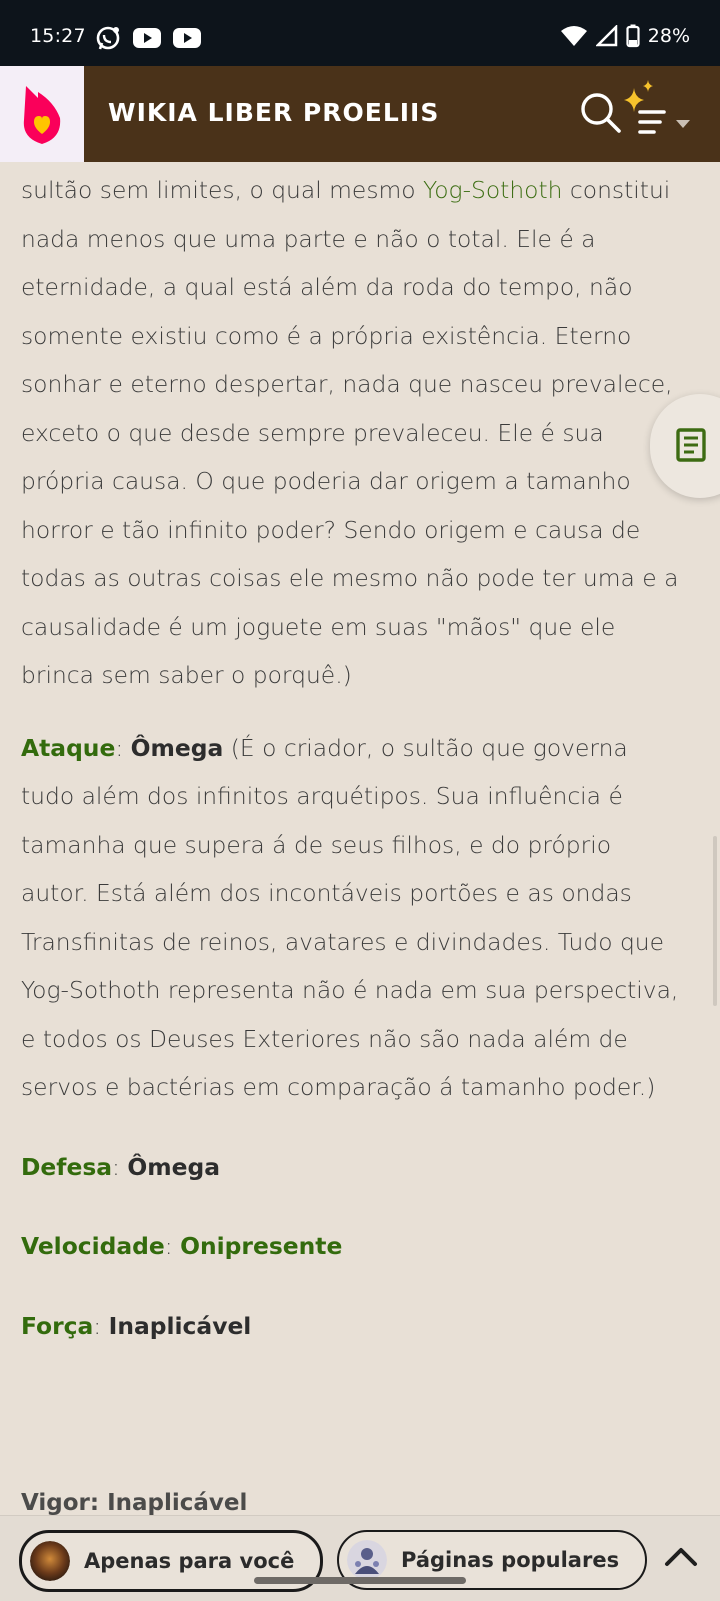  I want to click on velocidade-stat: Velocidade: Onipresente, so click(182, 1246).